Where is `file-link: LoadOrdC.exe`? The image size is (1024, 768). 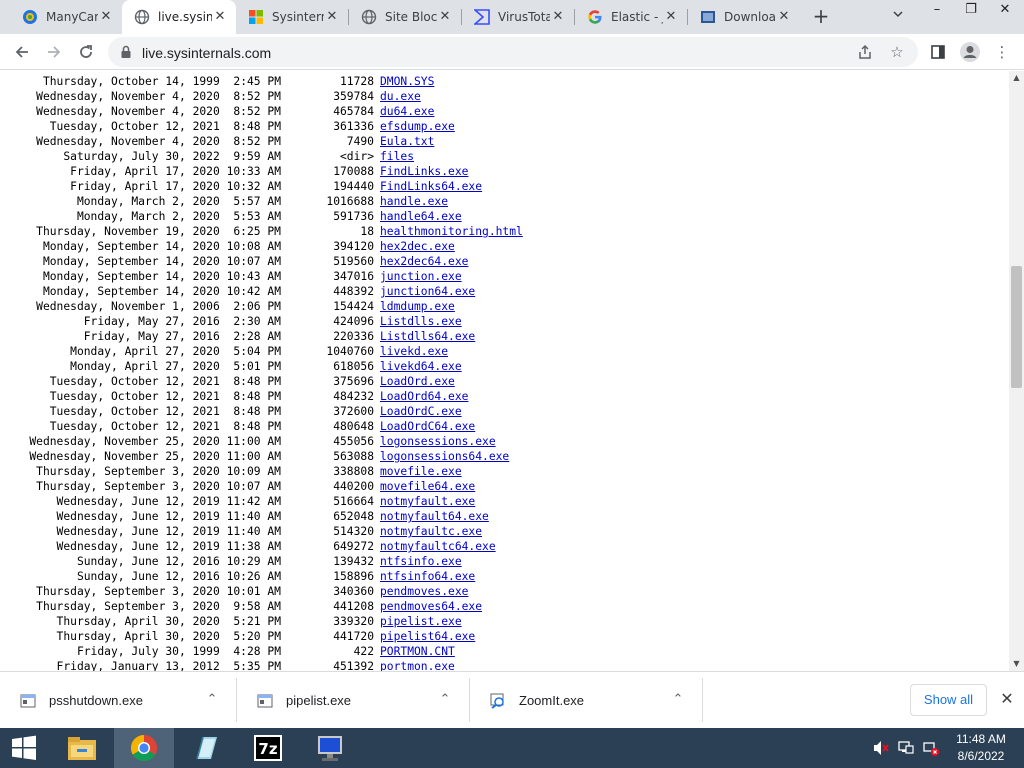 file-link: LoadOrdC.exe is located at coordinates (421, 411).